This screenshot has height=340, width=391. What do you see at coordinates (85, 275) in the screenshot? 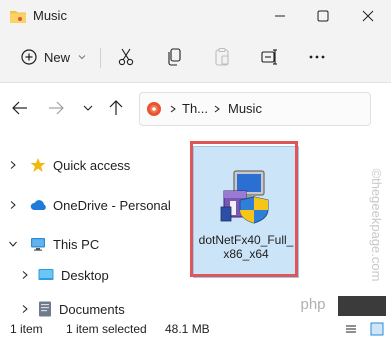
I see `sidebar-item-label: Desktop` at bounding box center [85, 275].